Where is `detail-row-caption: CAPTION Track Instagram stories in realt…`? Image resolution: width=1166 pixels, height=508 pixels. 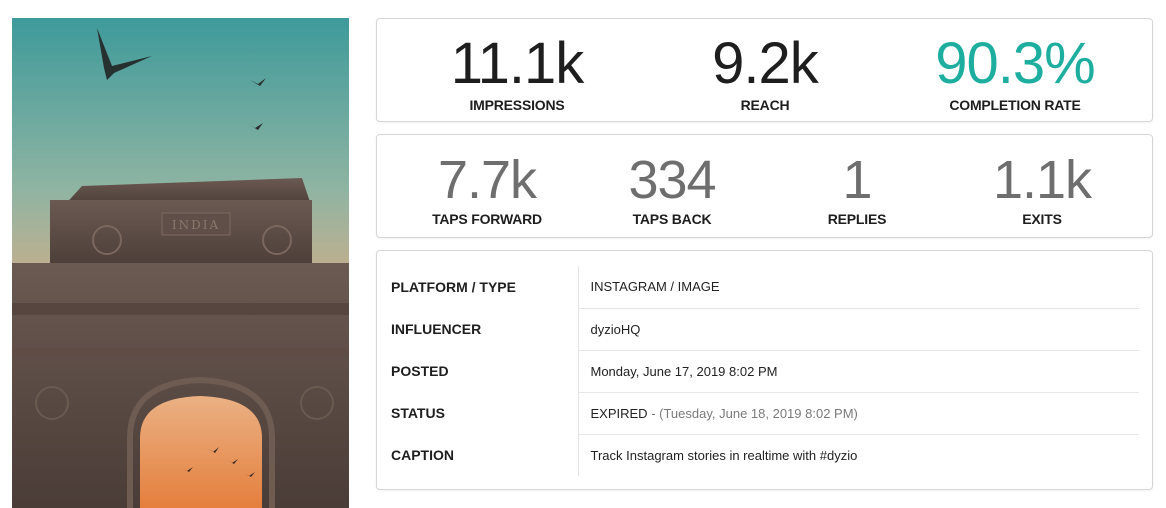
detail-row-caption: CAPTION Track Instagram stories in realt… is located at coordinates (765, 455).